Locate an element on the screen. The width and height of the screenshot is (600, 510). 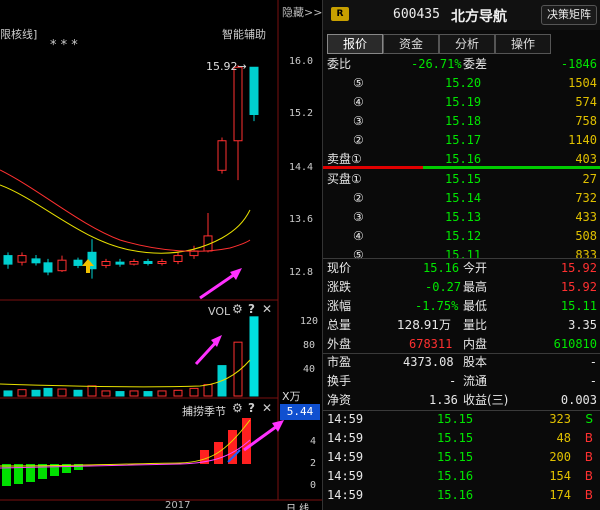
hide-toggle: 隐藏>> is located at coordinates (302, 12).